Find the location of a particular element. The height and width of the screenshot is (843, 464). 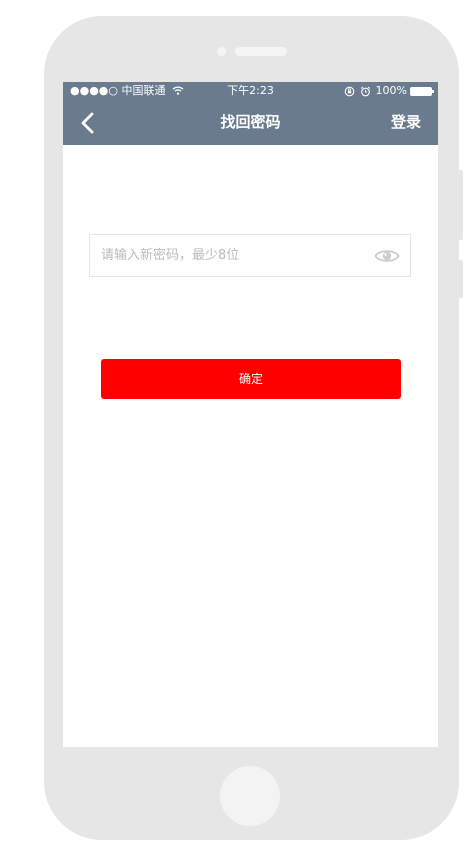

page-title: 找回密码 is located at coordinates (250, 122).